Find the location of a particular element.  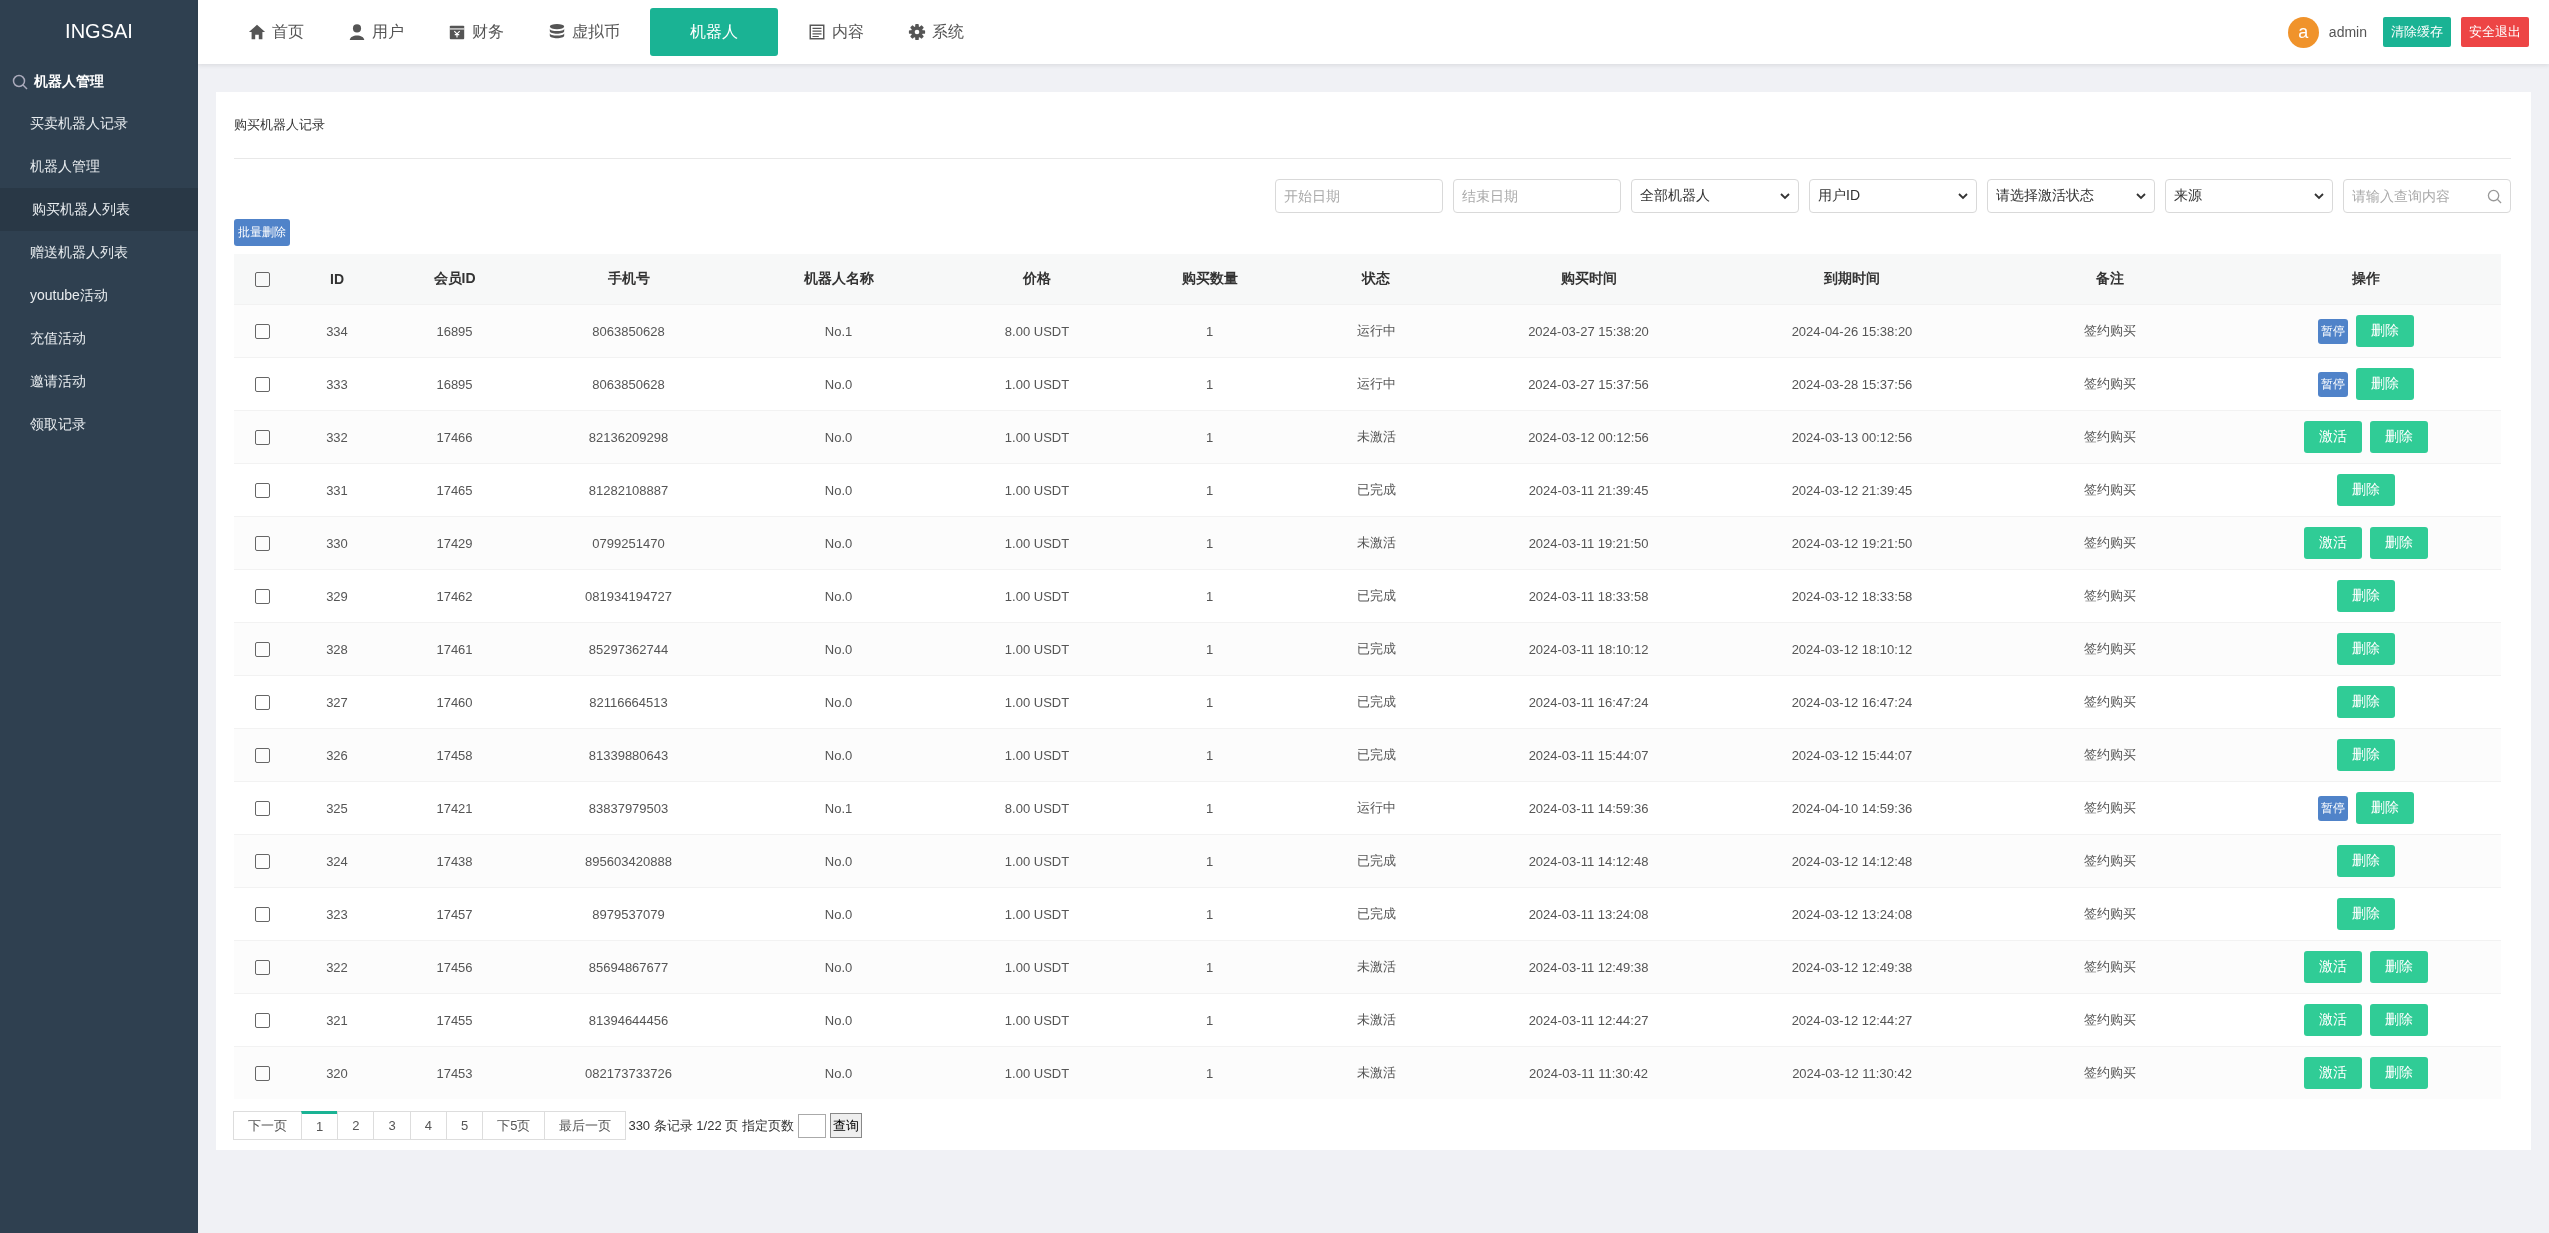

nav-tab: 首页 is located at coordinates (276, 32).